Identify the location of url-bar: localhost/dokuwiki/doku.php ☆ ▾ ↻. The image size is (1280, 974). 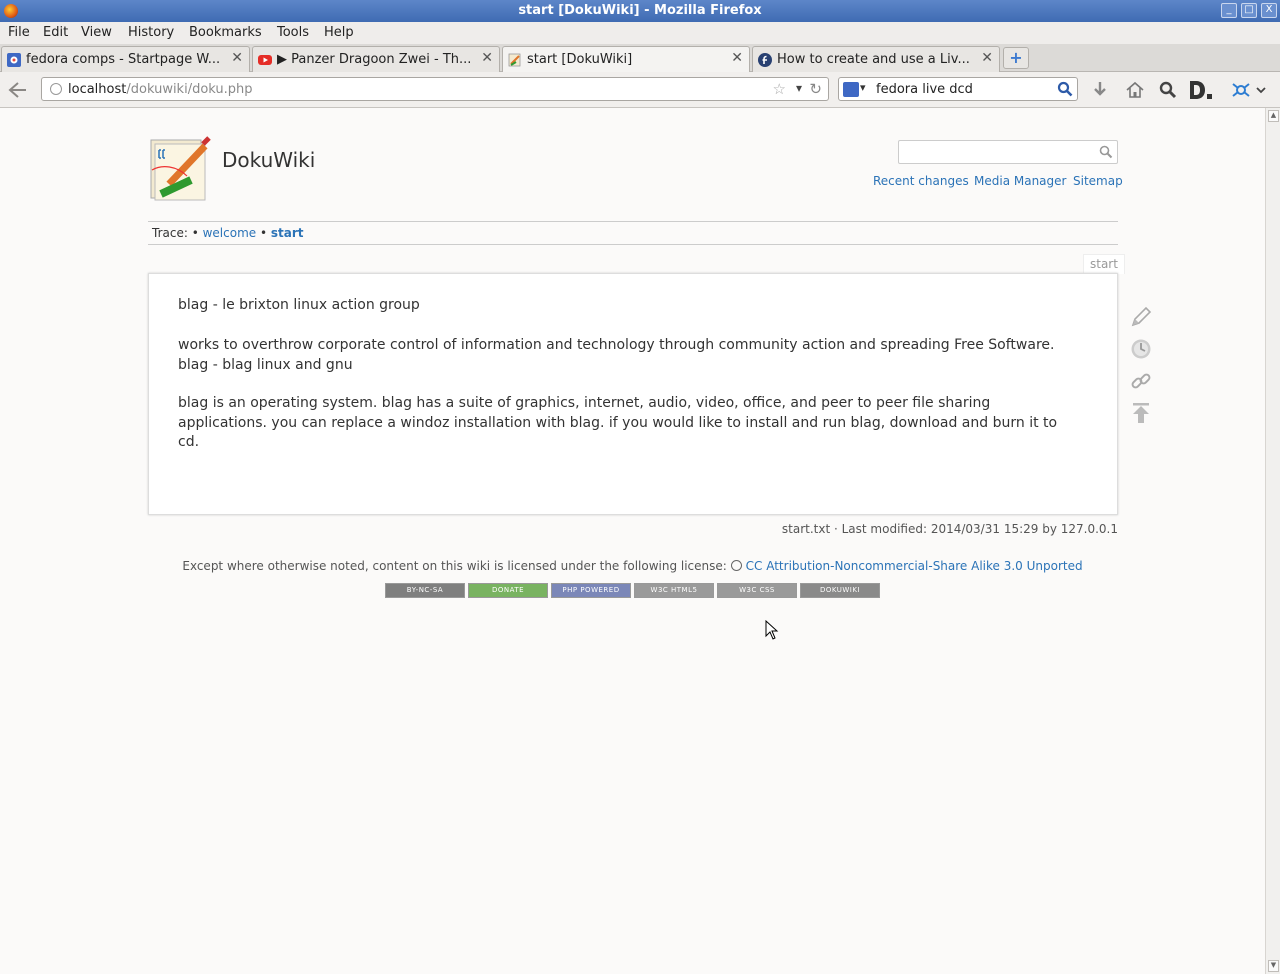
(435, 89).